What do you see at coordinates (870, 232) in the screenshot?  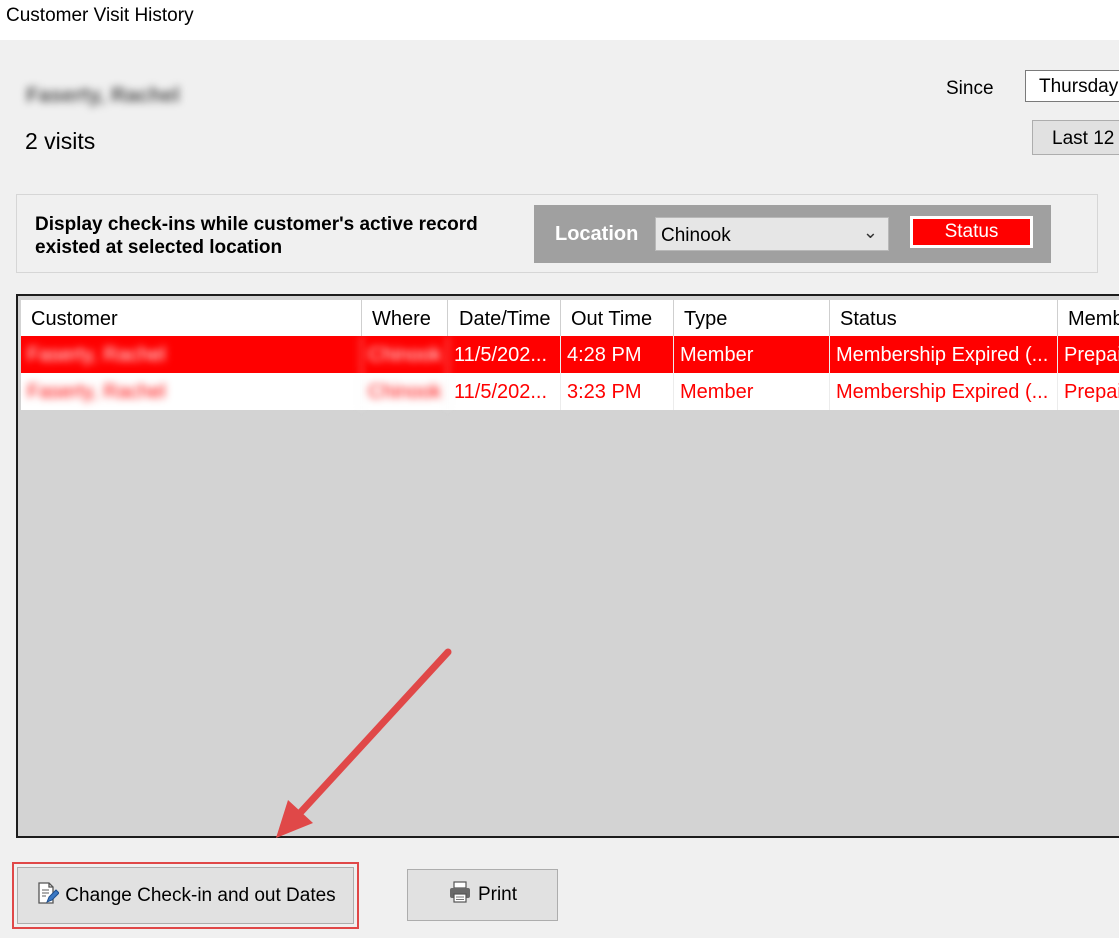 I see `chevron-down-icon: ⌄` at bounding box center [870, 232].